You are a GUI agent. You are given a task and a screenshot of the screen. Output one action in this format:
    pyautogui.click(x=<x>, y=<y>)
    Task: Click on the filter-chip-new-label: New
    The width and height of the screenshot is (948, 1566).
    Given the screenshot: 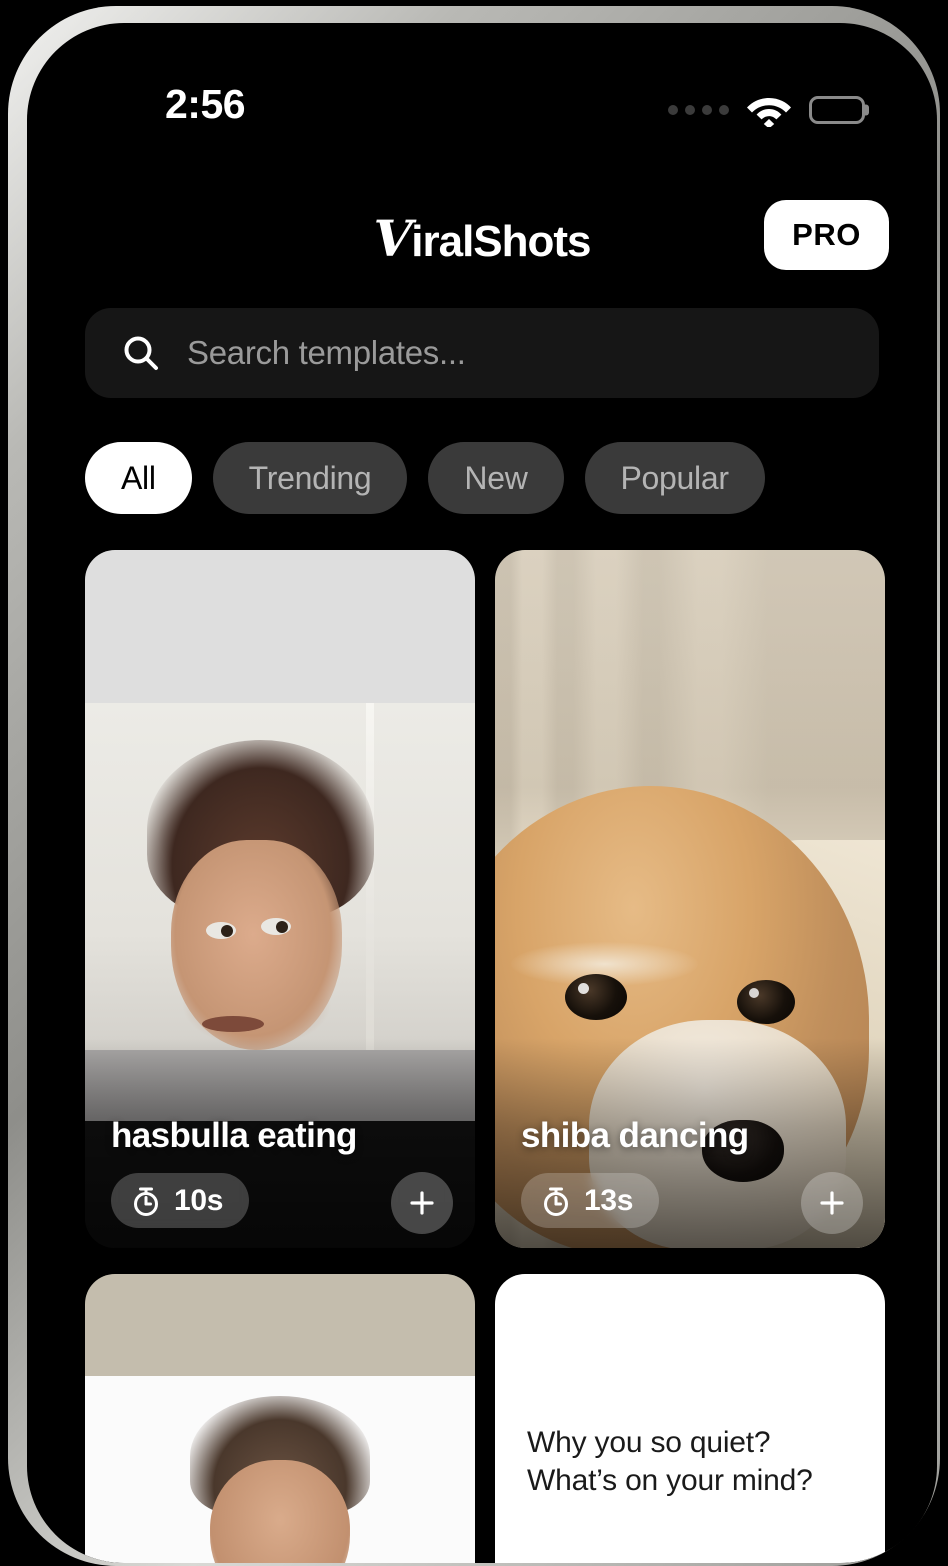 What is the action you would take?
    pyautogui.click(x=496, y=477)
    